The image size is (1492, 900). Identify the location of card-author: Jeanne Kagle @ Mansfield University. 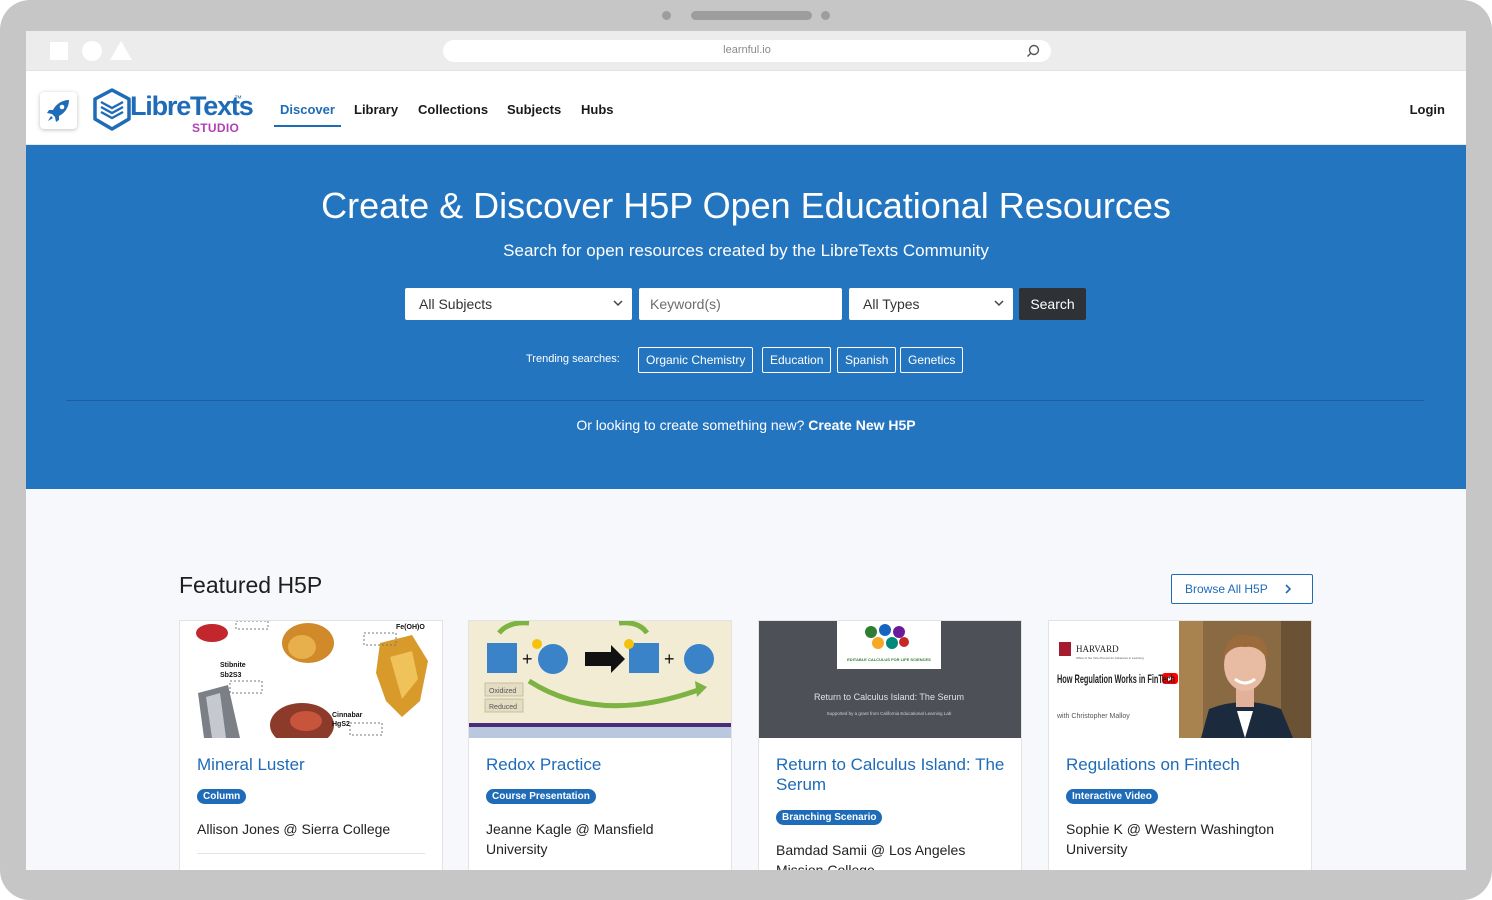
(570, 839).